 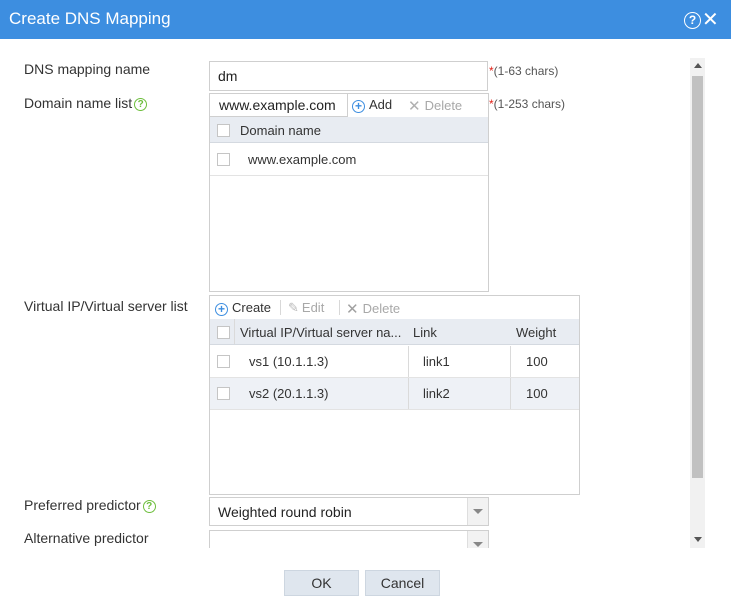 I want to click on weight-column-header: Weight, so click(x=536, y=332).